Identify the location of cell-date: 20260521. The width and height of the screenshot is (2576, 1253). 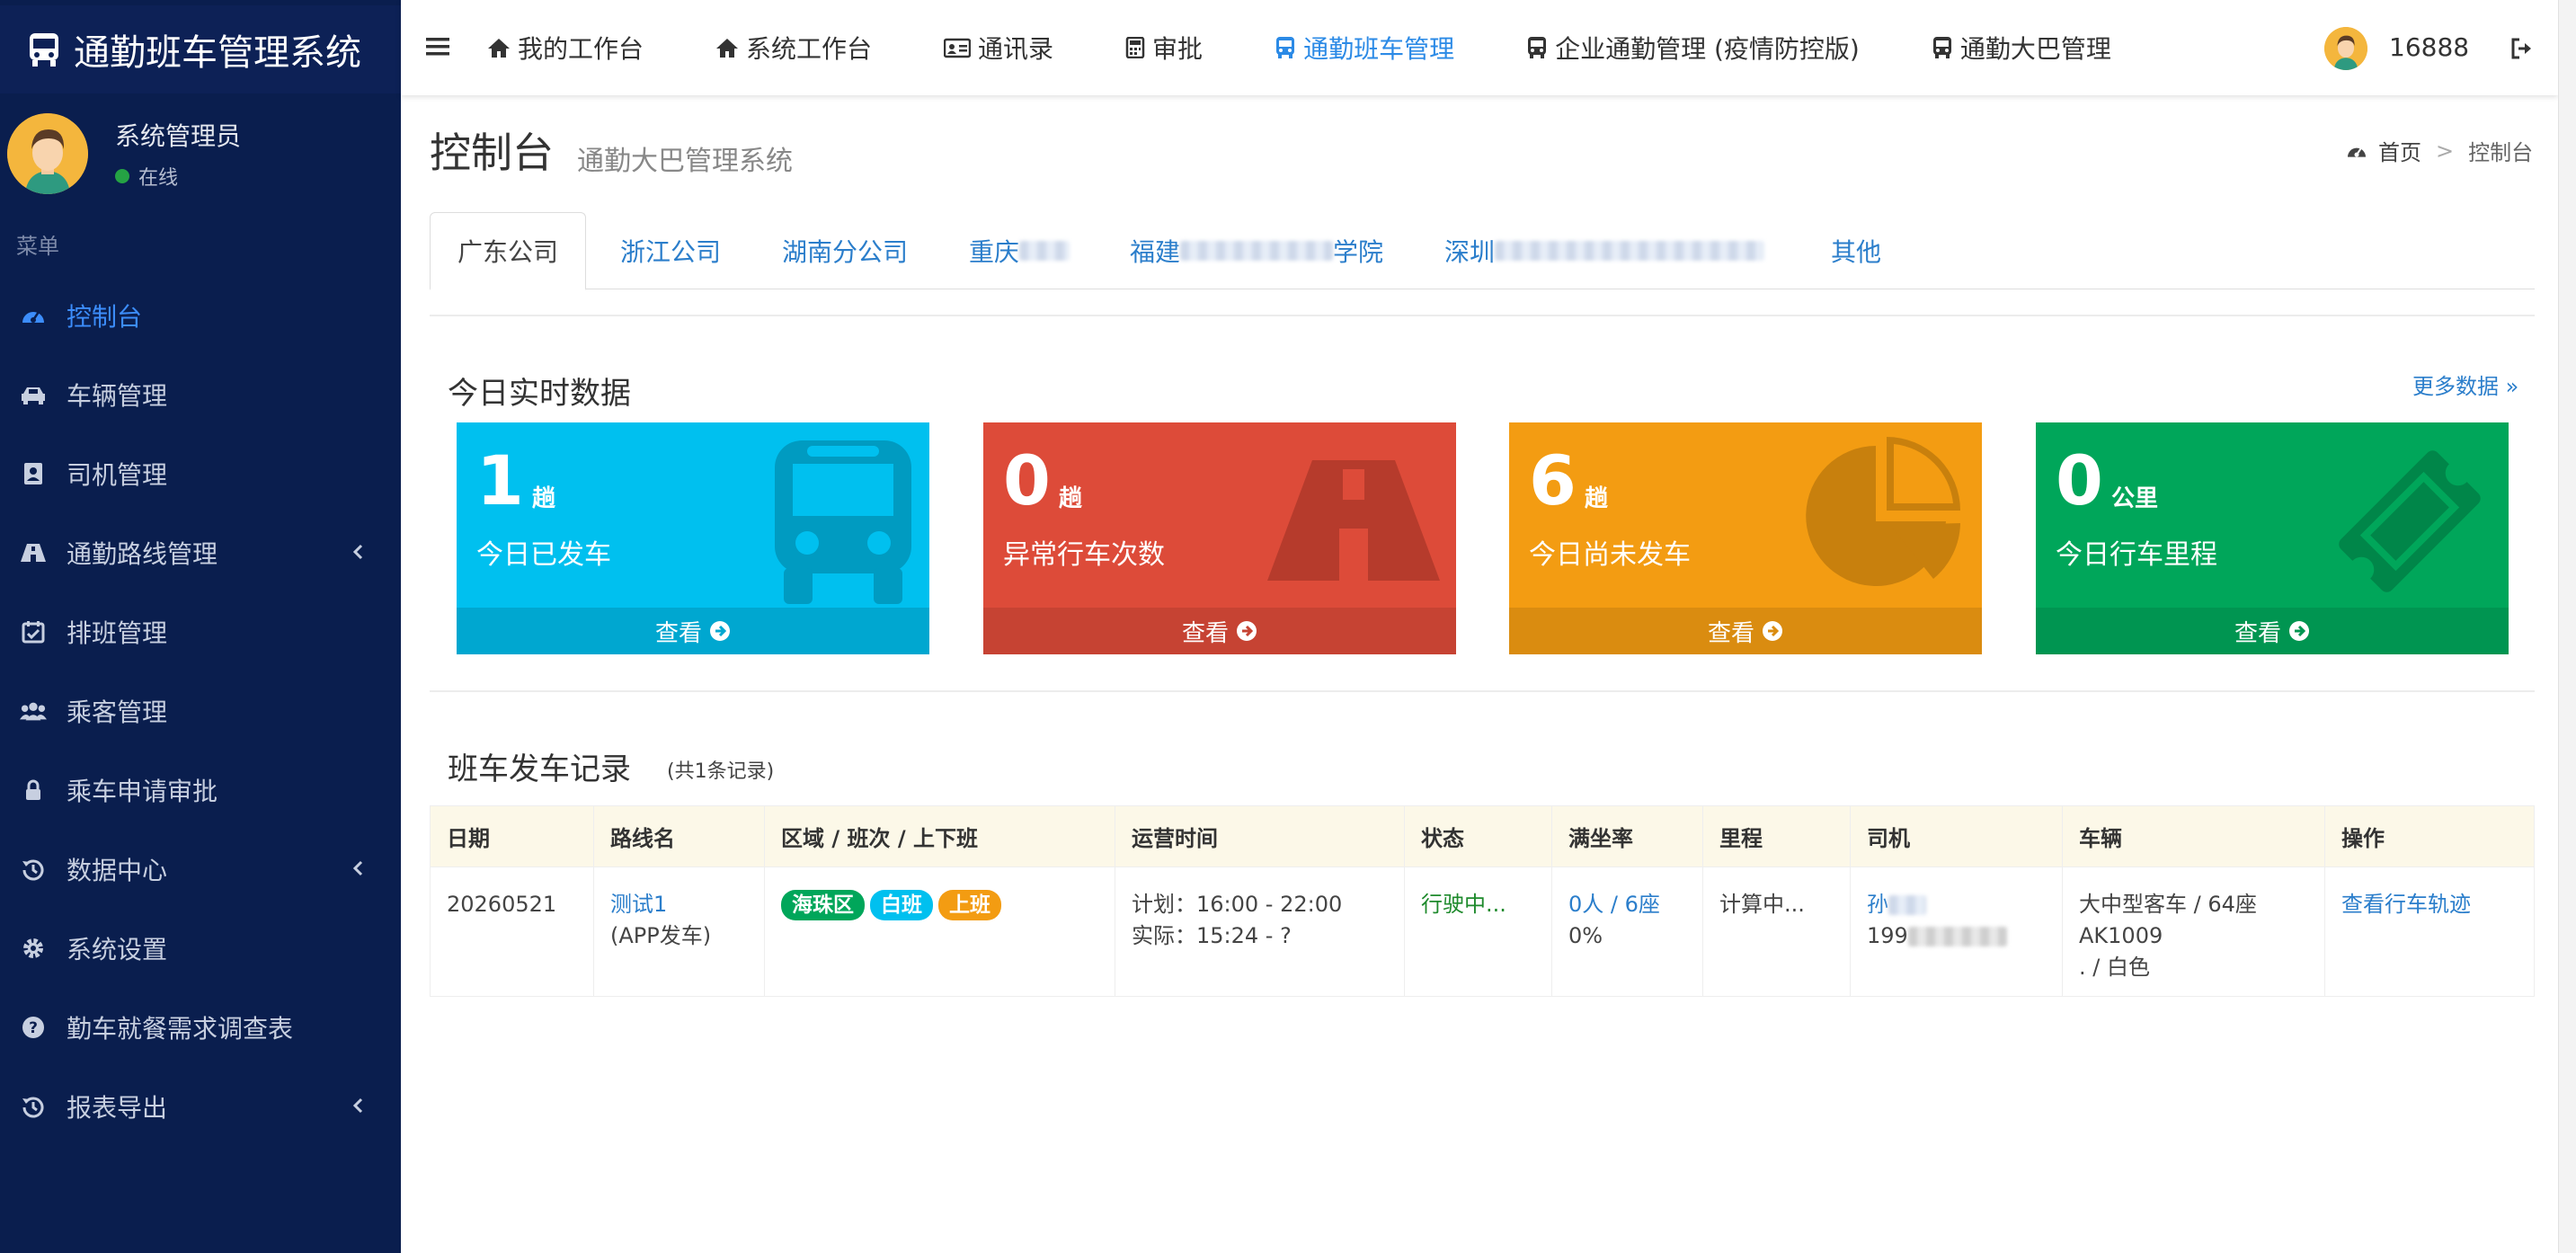
(512, 931).